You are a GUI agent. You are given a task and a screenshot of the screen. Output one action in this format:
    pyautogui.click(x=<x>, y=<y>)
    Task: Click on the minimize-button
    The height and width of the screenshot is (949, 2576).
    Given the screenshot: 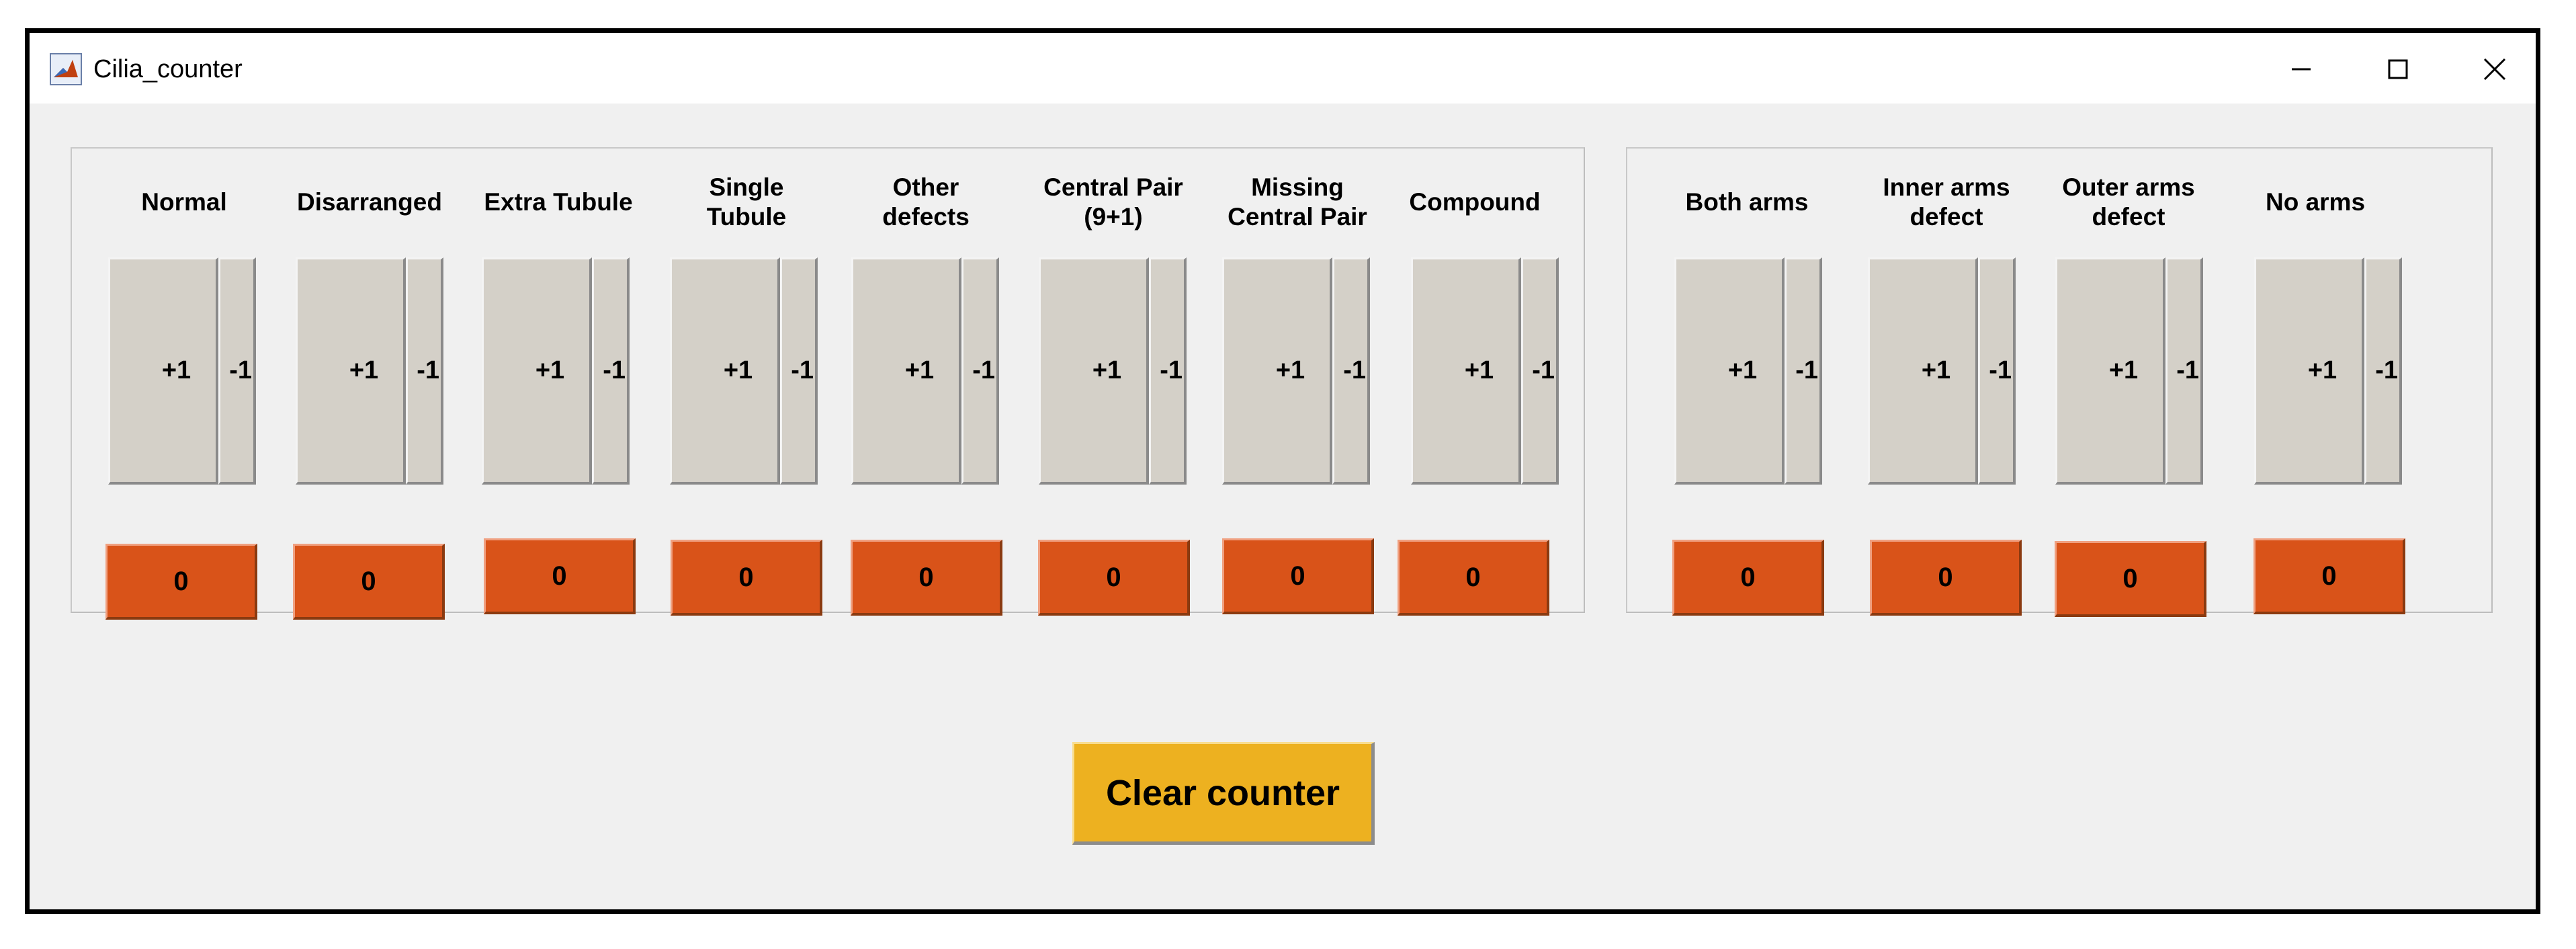 What is the action you would take?
    pyautogui.click(x=2301, y=69)
    